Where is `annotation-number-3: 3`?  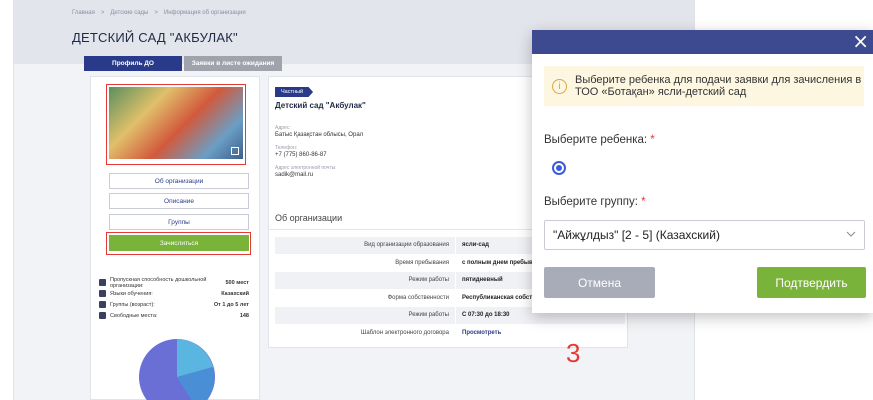
annotation-number-3: 3 is located at coordinates (573, 353).